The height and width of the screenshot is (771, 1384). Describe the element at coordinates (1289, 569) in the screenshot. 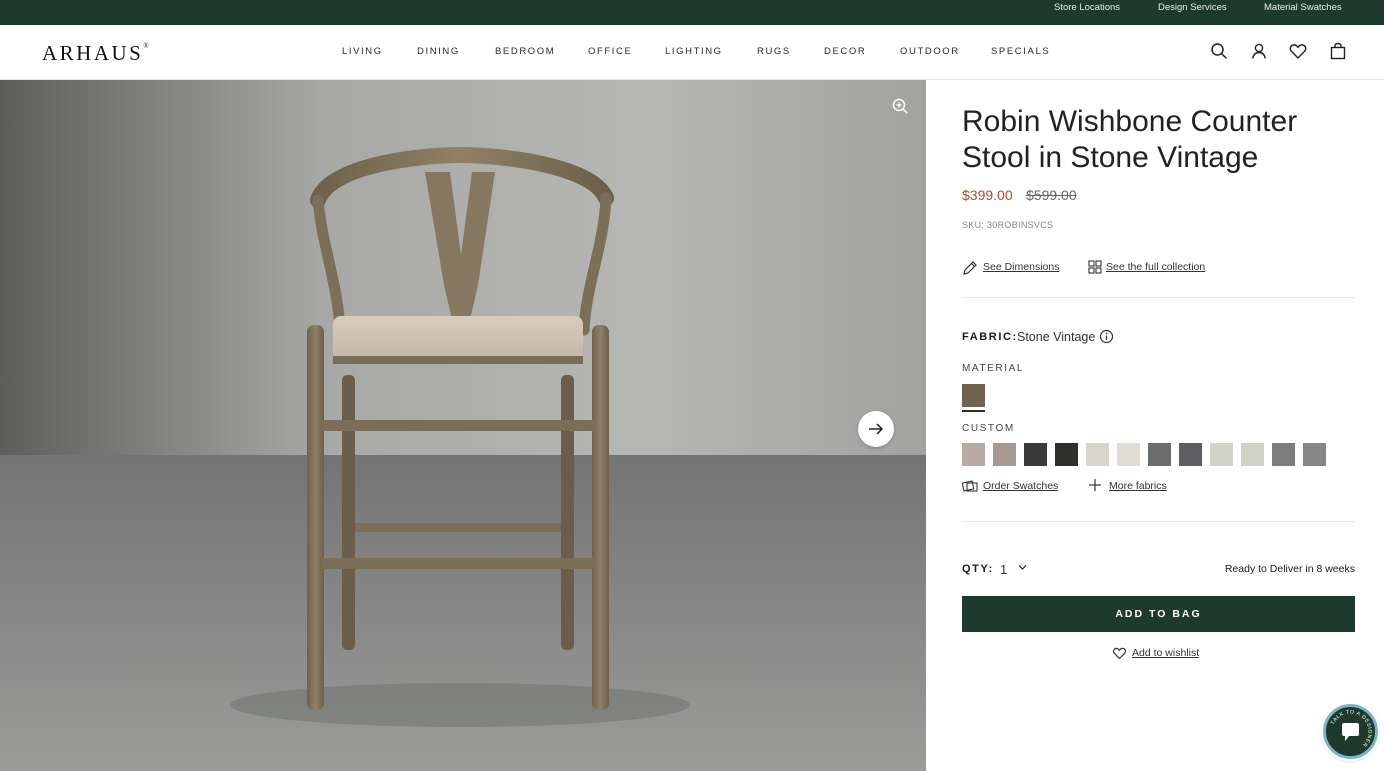

I see `delivery-estimate: Ready to Deliver in 8 weeks` at that location.